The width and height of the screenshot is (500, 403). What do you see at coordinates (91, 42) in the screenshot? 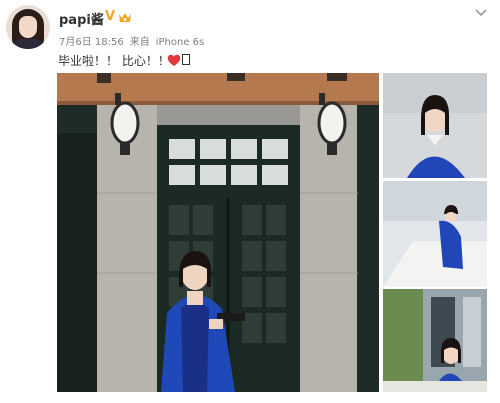
I see `post-time: 7月6日 18:56` at bounding box center [91, 42].